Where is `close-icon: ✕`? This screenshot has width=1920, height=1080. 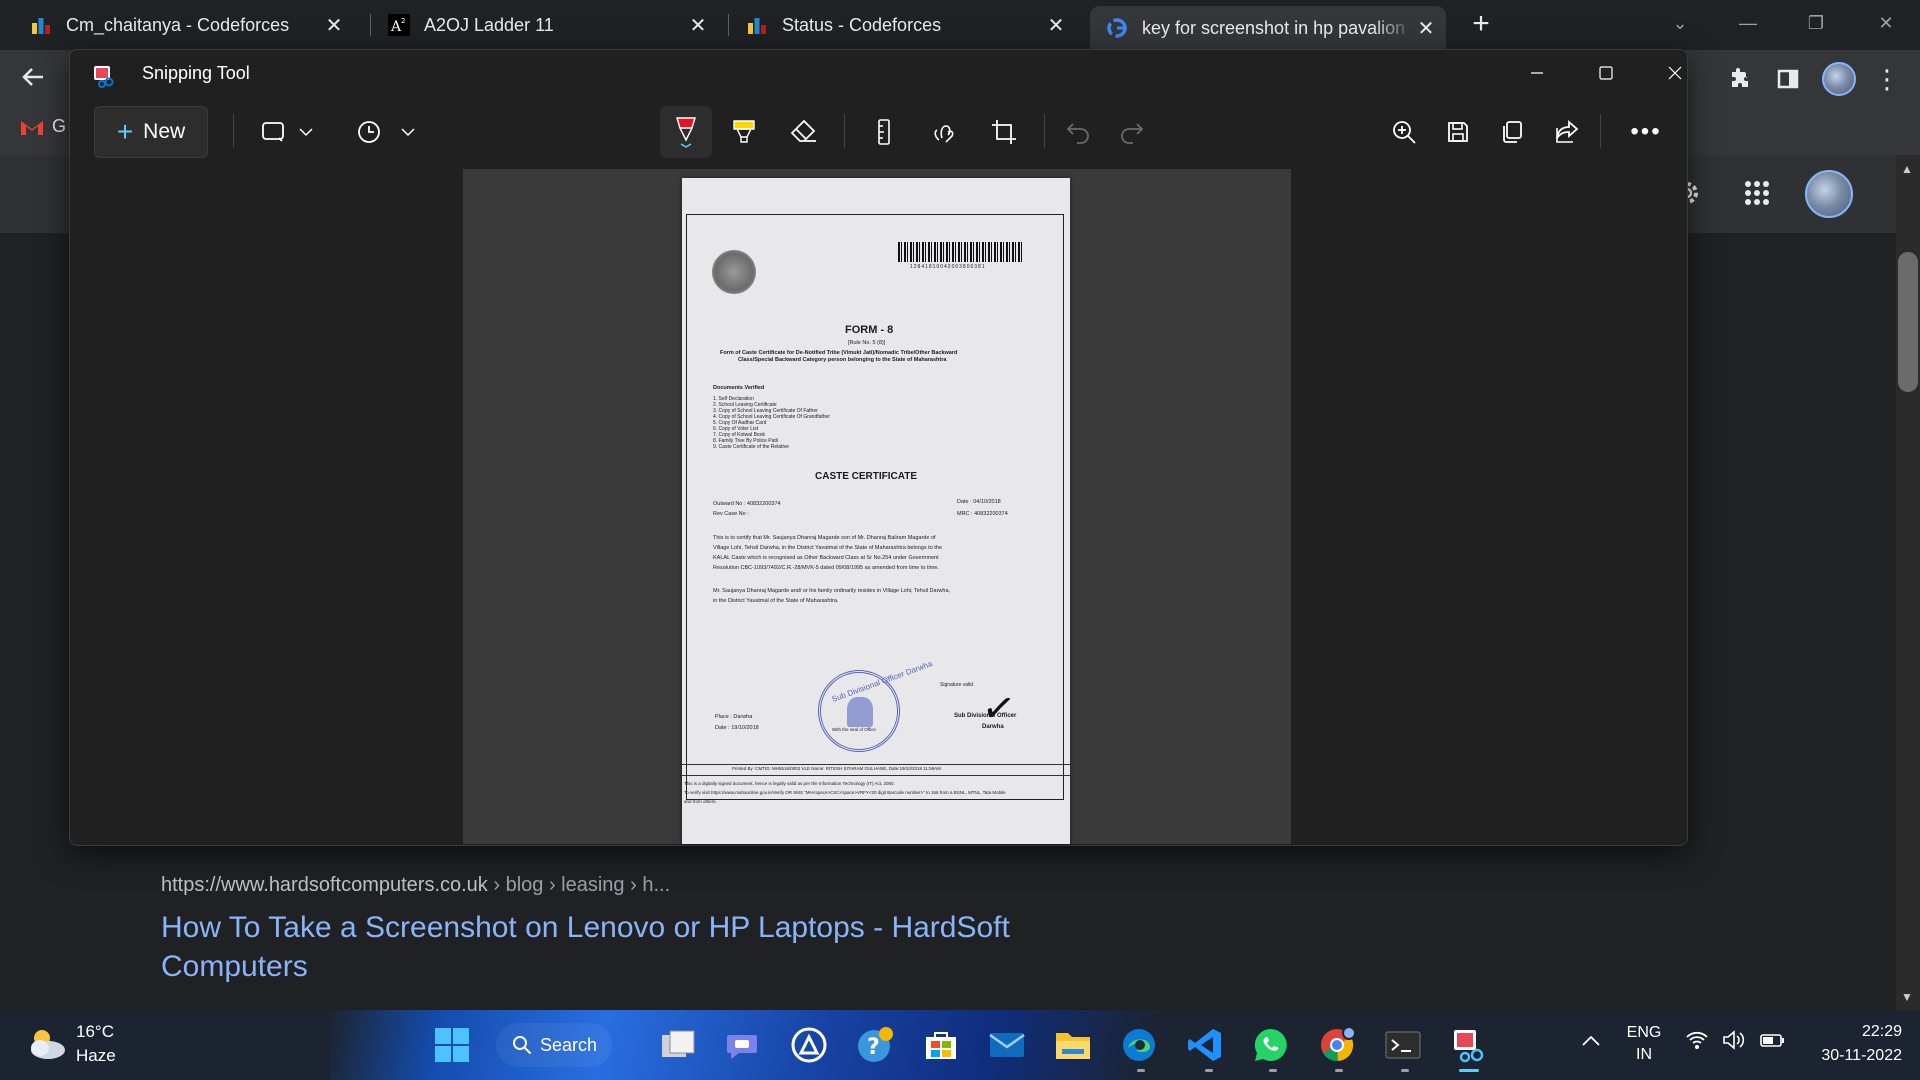 close-icon: ✕ is located at coordinates (1886, 23).